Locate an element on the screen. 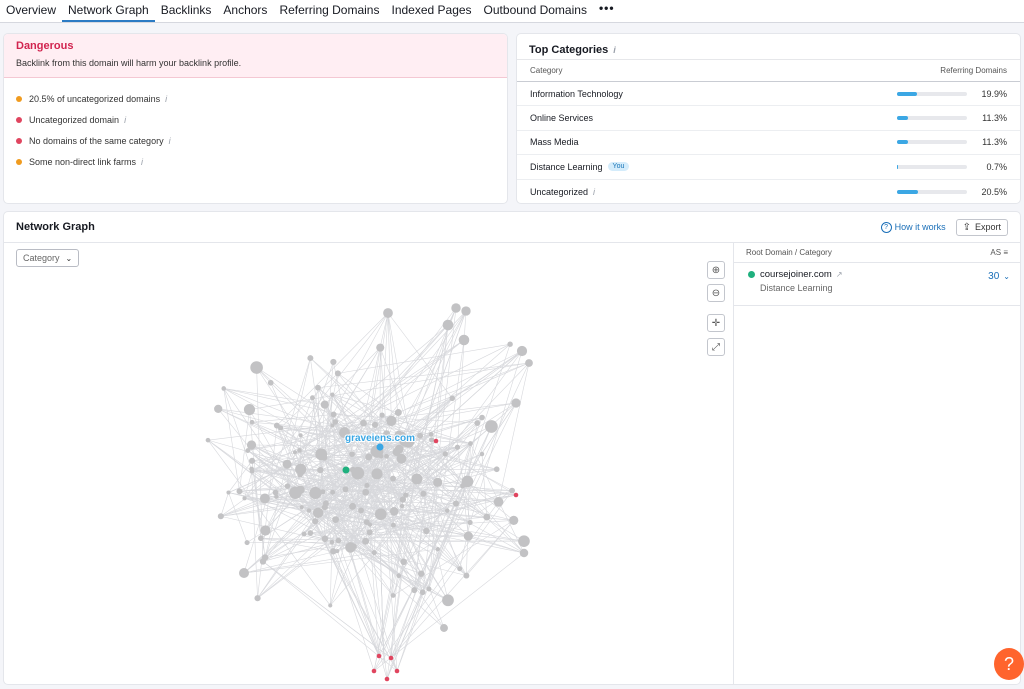  export-button: ⇪ Export is located at coordinates (981, 227).